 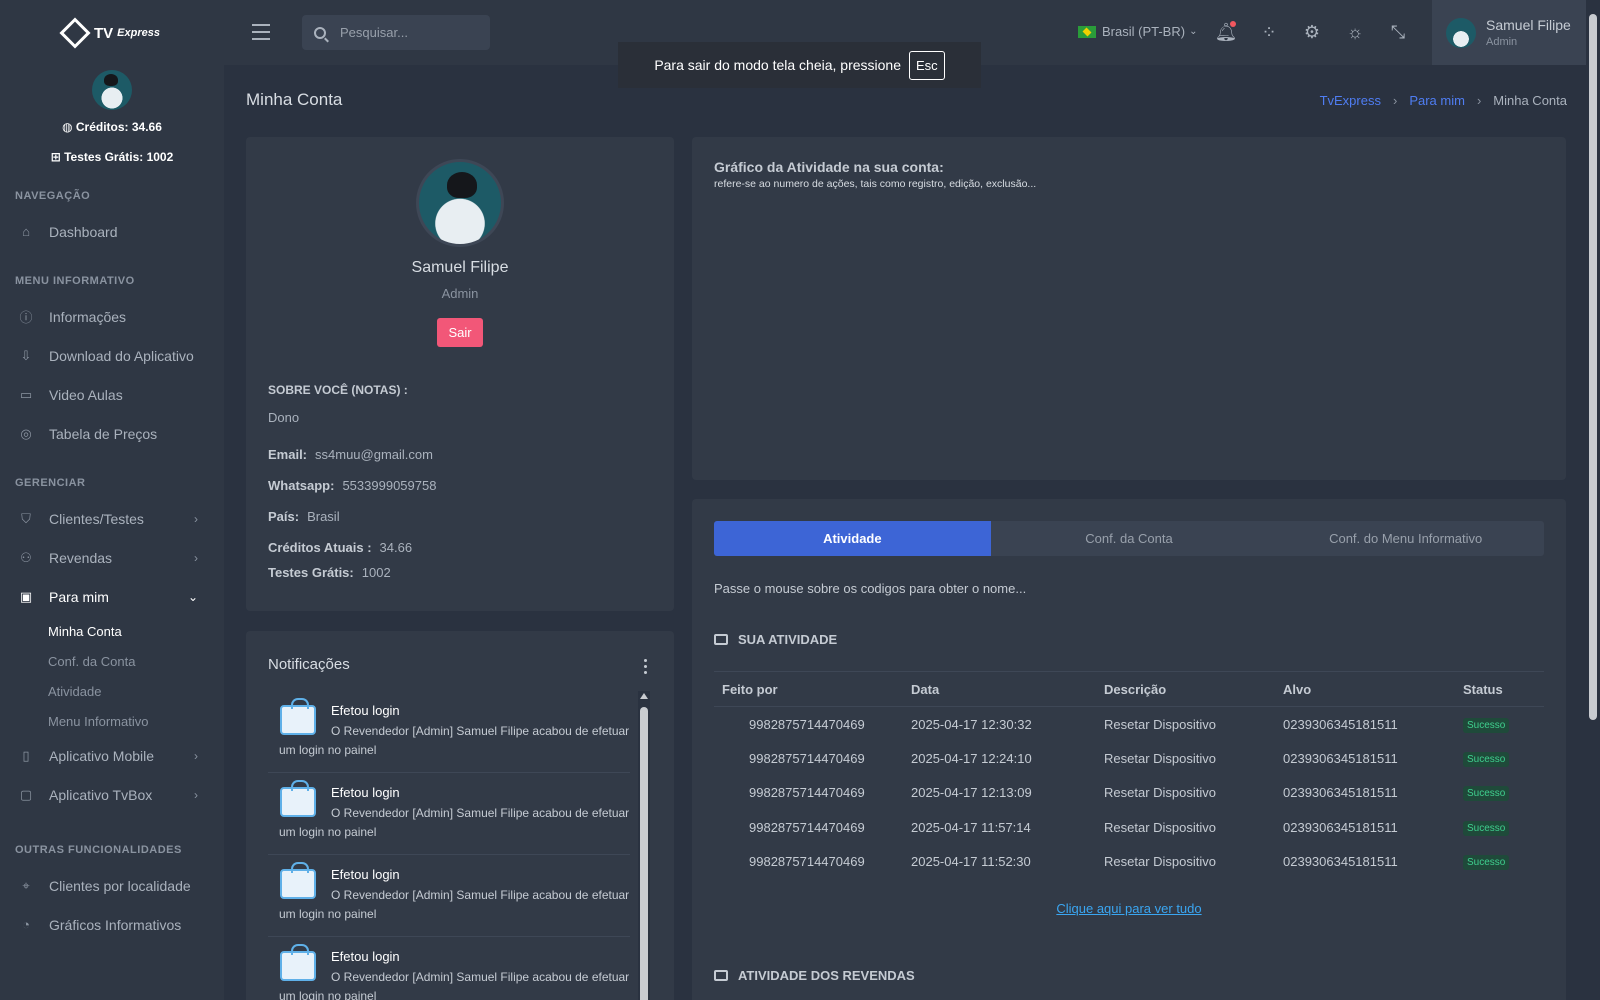 What do you see at coordinates (1593, 500) in the screenshot?
I see `page-scrollbar` at bounding box center [1593, 500].